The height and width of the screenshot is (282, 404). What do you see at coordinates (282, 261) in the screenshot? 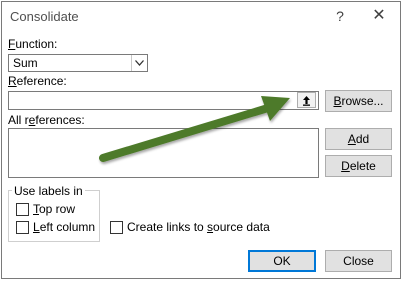
I see `ok-button: OK` at bounding box center [282, 261].